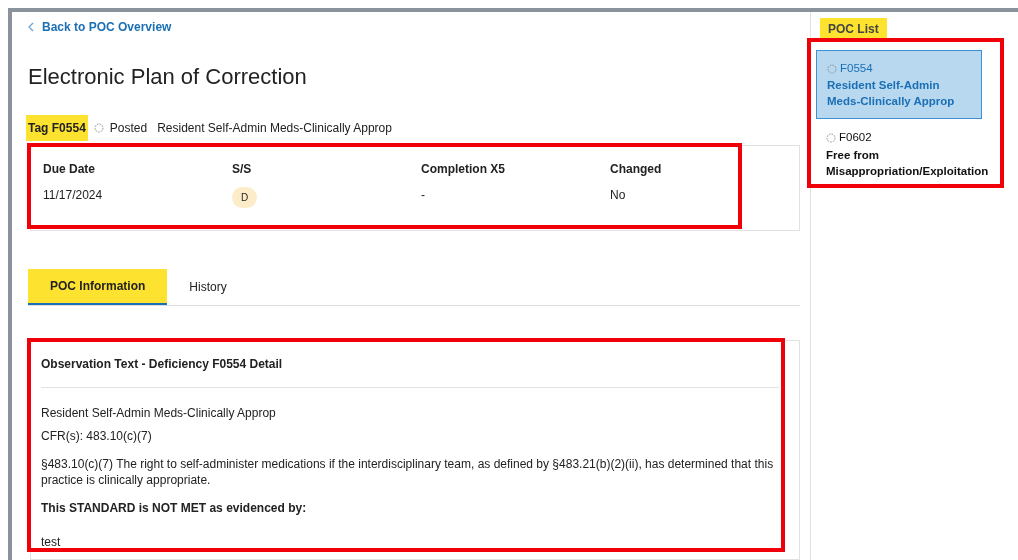  What do you see at coordinates (618, 195) in the screenshot?
I see `field-value: No` at bounding box center [618, 195].